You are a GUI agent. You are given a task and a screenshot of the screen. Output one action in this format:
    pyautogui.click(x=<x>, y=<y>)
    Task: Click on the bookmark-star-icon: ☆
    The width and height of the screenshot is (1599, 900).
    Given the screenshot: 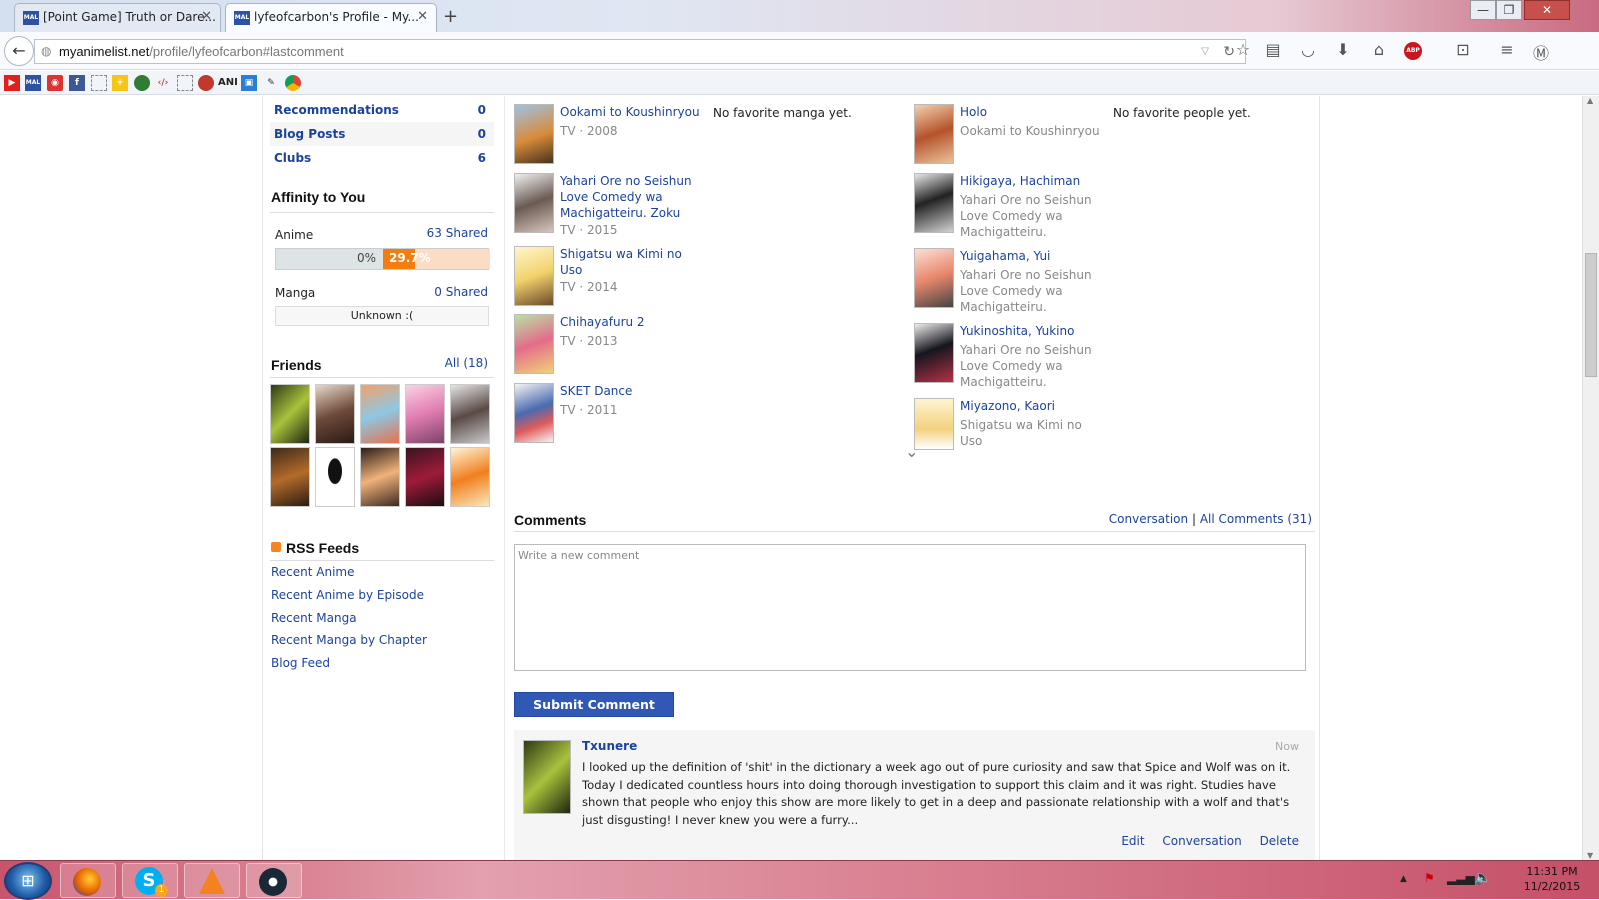 What is the action you would take?
    pyautogui.click(x=1243, y=49)
    